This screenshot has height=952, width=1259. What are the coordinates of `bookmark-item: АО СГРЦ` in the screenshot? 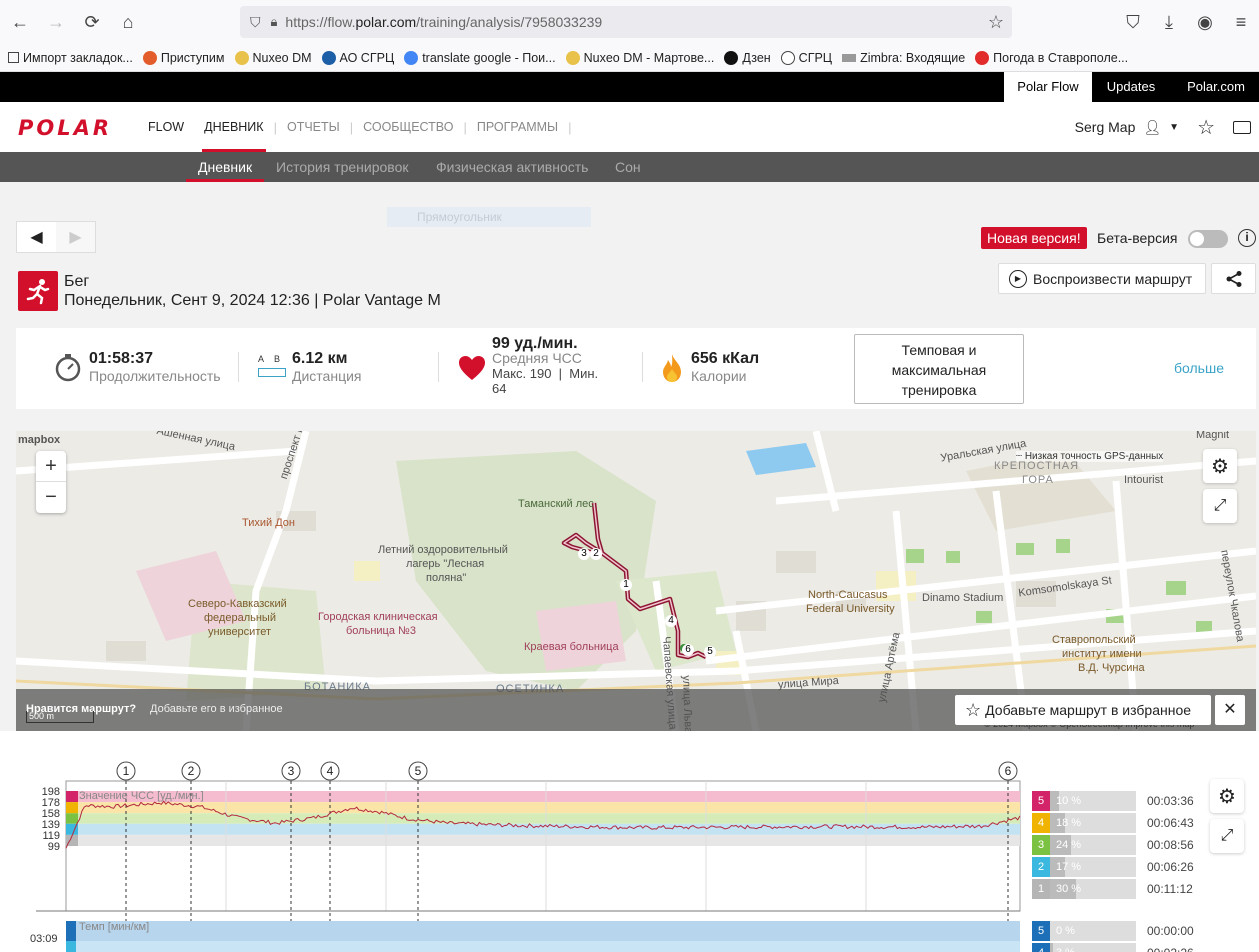 It's located at (357, 57).